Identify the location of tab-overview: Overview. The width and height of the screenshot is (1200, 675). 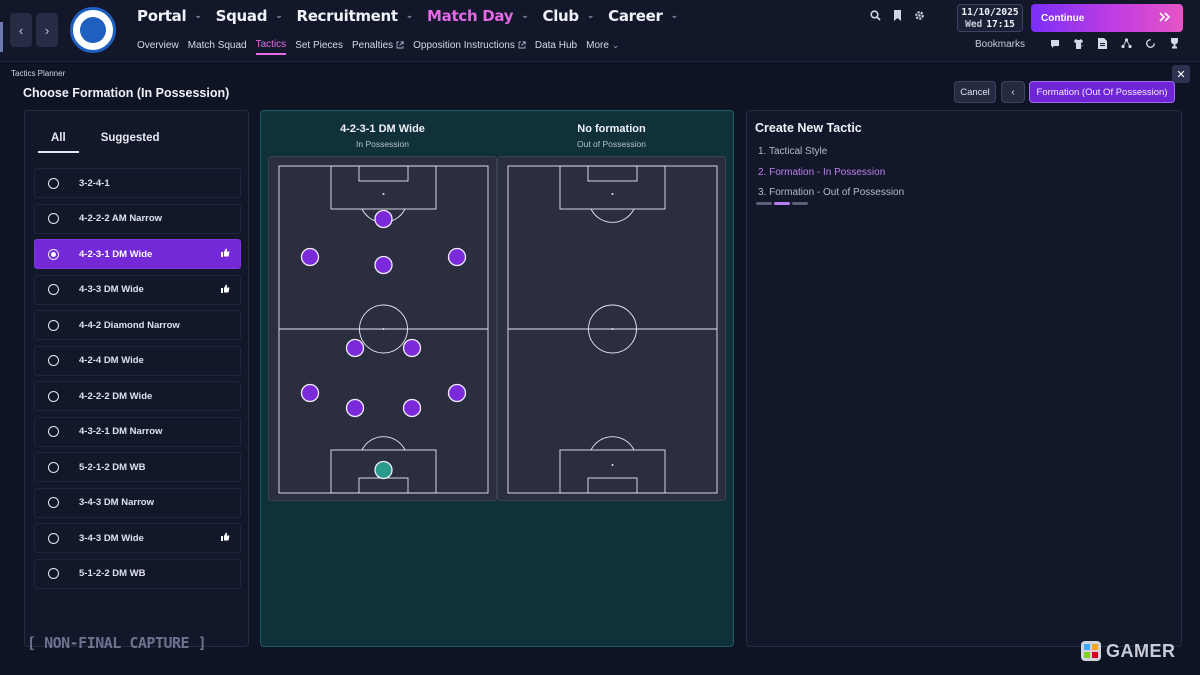
(158, 47).